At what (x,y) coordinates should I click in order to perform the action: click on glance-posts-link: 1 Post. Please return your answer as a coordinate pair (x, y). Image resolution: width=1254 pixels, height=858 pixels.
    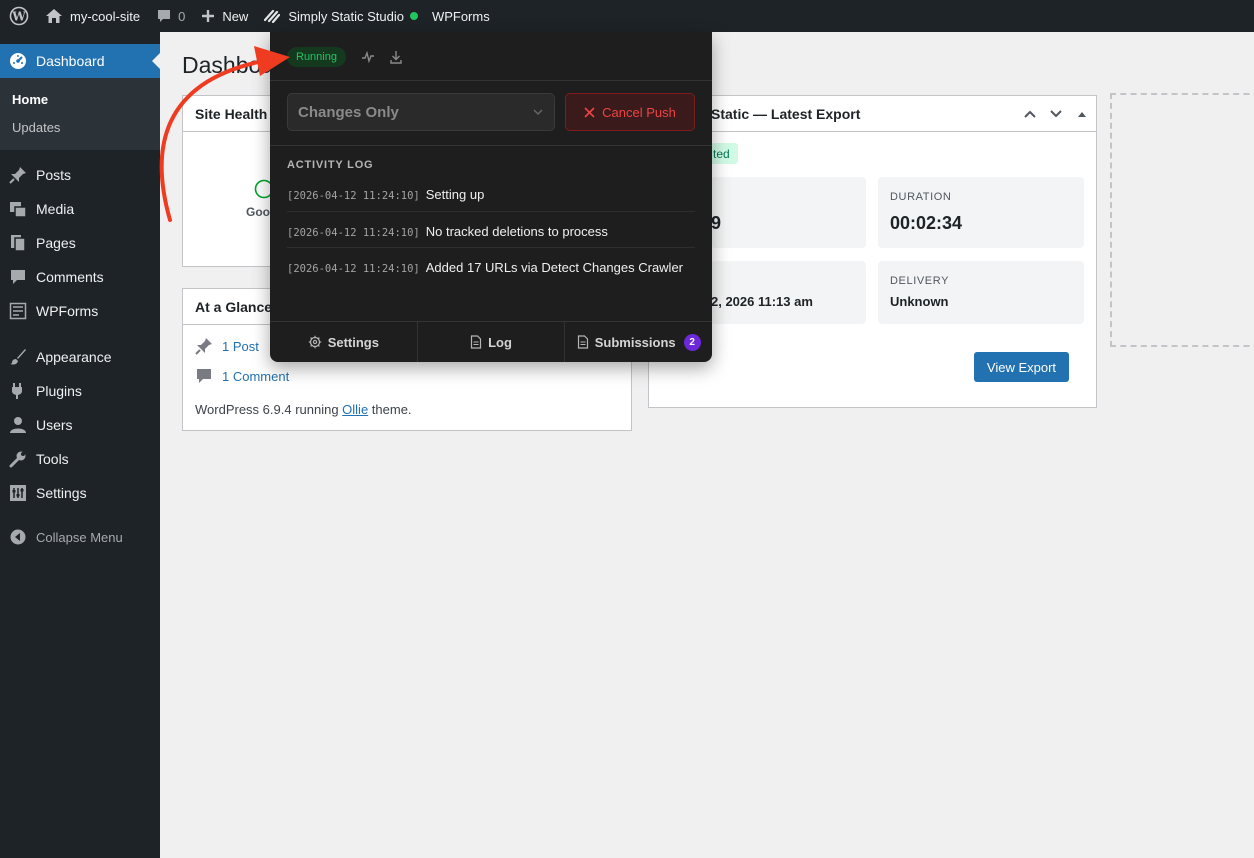
    Looking at the image, I should click on (227, 346).